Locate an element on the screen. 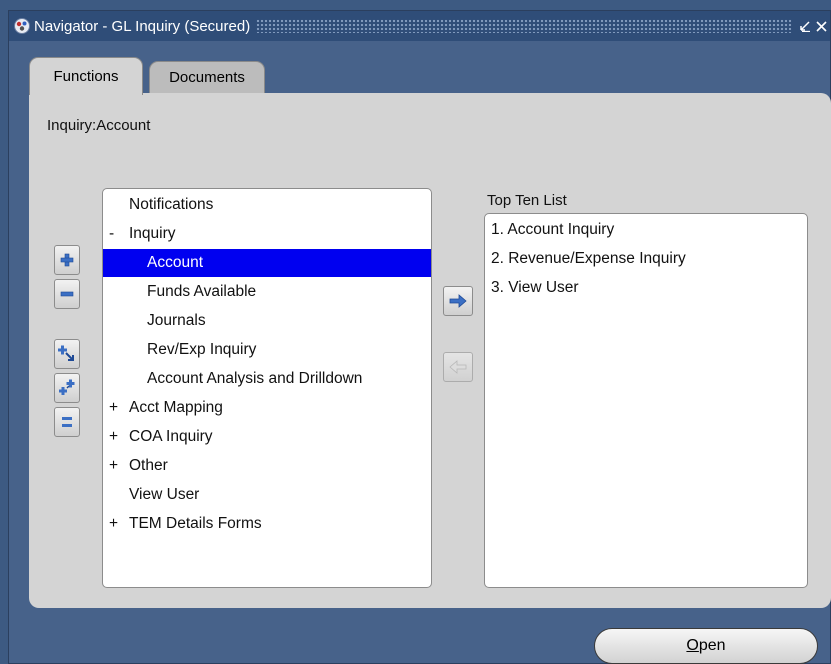  tree-item: View User is located at coordinates (267, 495).